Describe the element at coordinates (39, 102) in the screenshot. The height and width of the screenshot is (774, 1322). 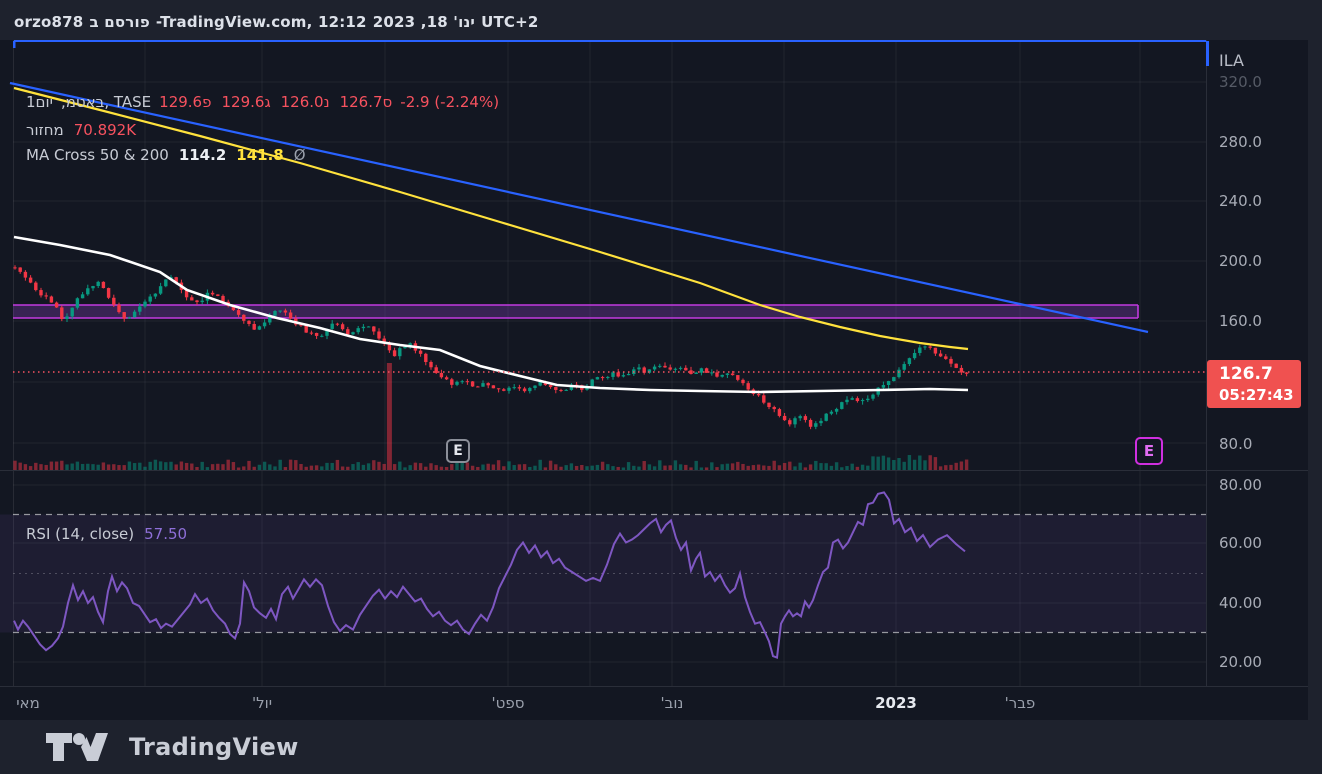
I see `interval-label: 1יום` at that location.